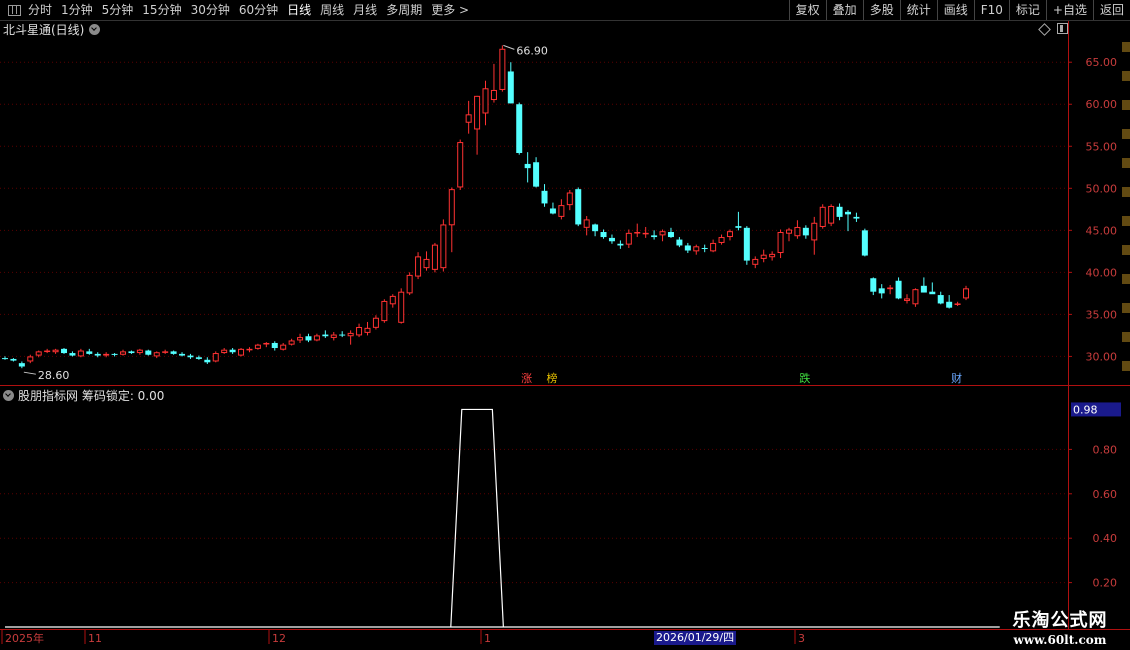  What do you see at coordinates (1085, 409) in the screenshot?
I see `indicator-current-value: 0.98` at bounding box center [1085, 409].